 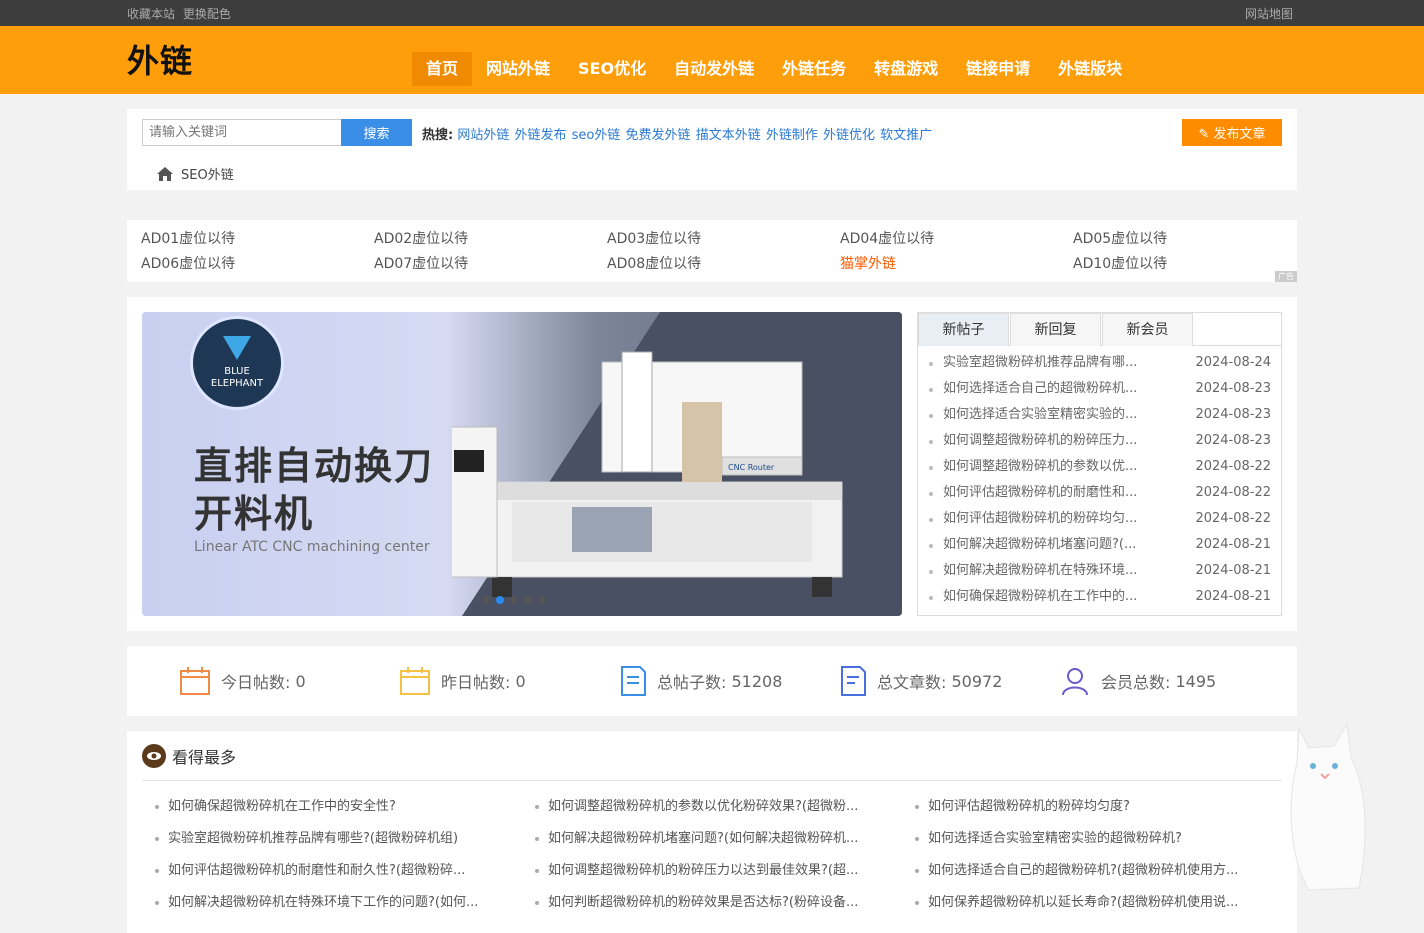 What do you see at coordinates (257, 238) in the screenshot?
I see `ad-slot: AD01虚位以待` at bounding box center [257, 238].